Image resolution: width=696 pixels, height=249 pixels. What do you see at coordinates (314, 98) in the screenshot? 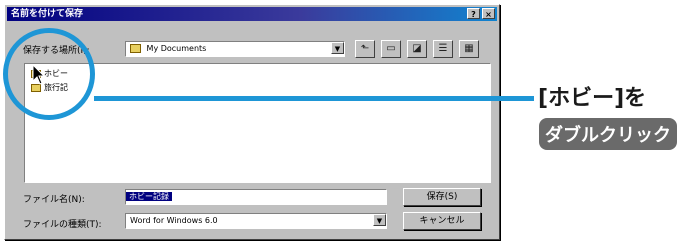
I see `callout-leader-line` at bounding box center [314, 98].